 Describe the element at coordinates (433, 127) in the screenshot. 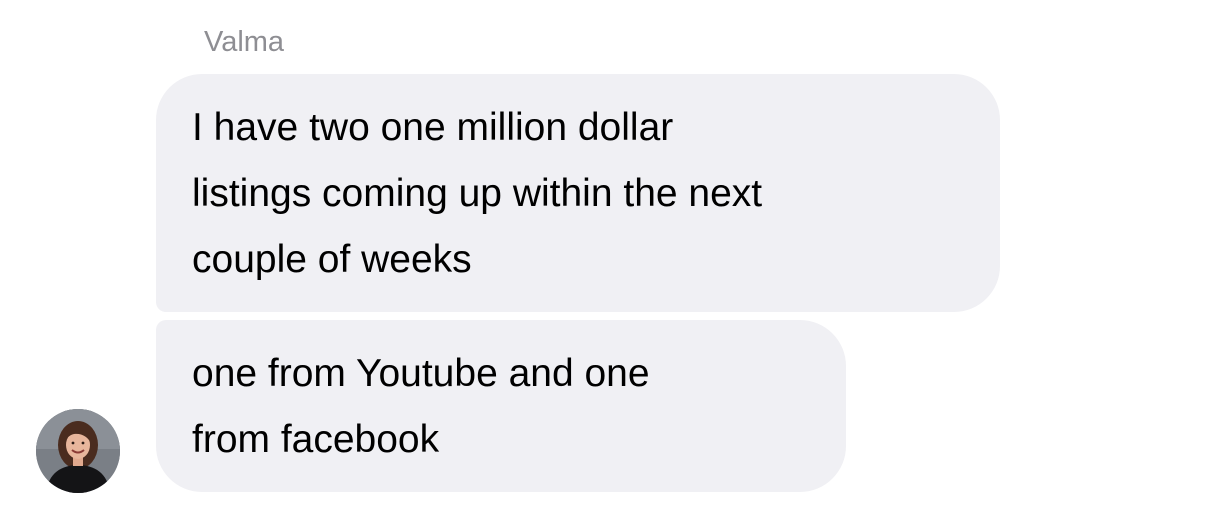

I see `message-text-line: I have two one million dollar` at that location.